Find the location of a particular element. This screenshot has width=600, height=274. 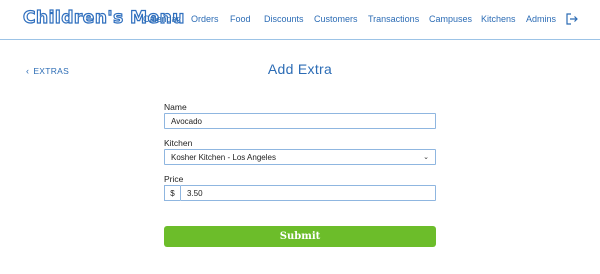

submit-button: Submit is located at coordinates (300, 236).